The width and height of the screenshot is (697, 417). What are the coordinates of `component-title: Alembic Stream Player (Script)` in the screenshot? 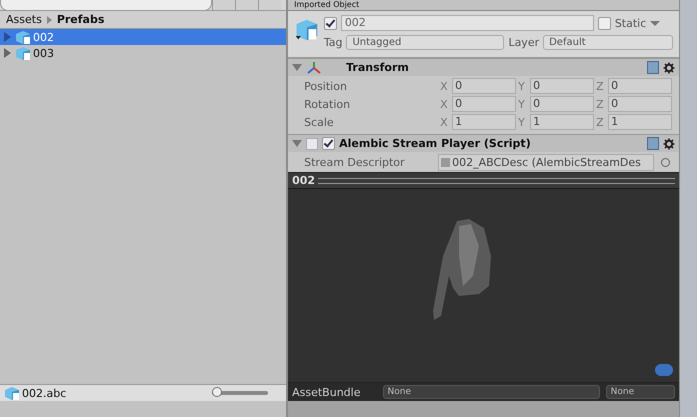 It's located at (435, 143).